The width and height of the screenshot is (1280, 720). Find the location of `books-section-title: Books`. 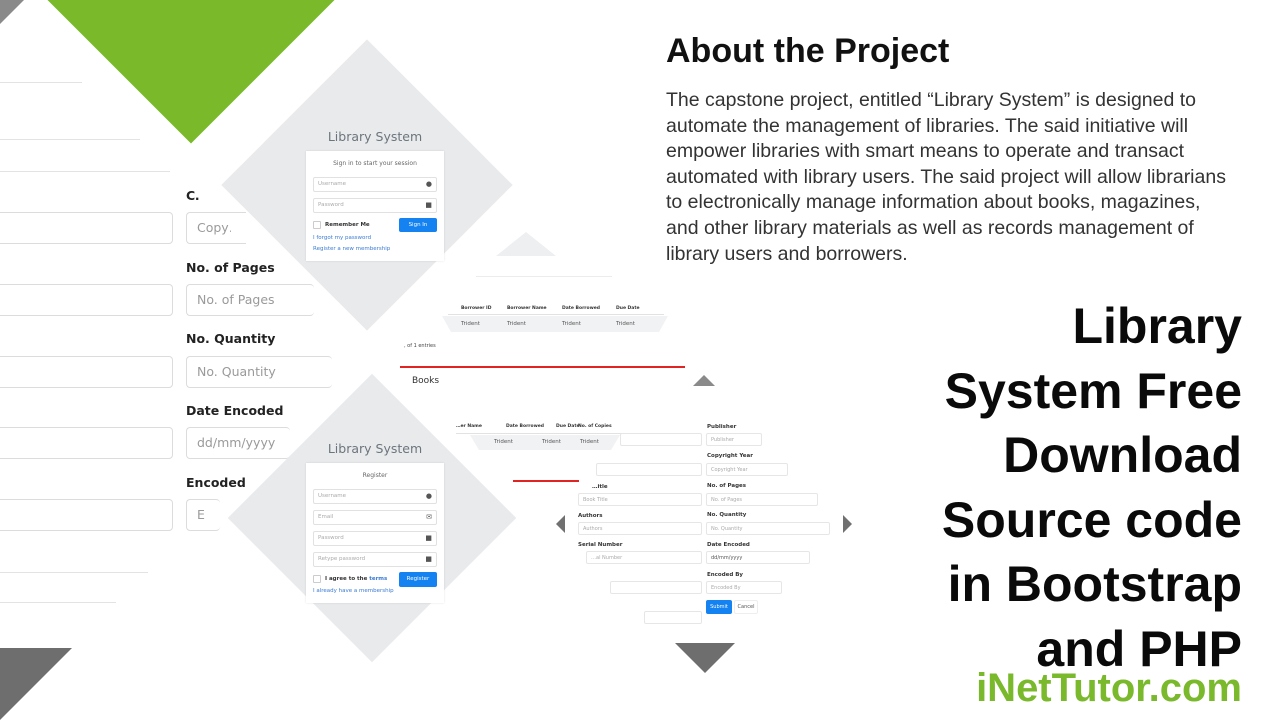

books-section-title: Books is located at coordinates (426, 381).